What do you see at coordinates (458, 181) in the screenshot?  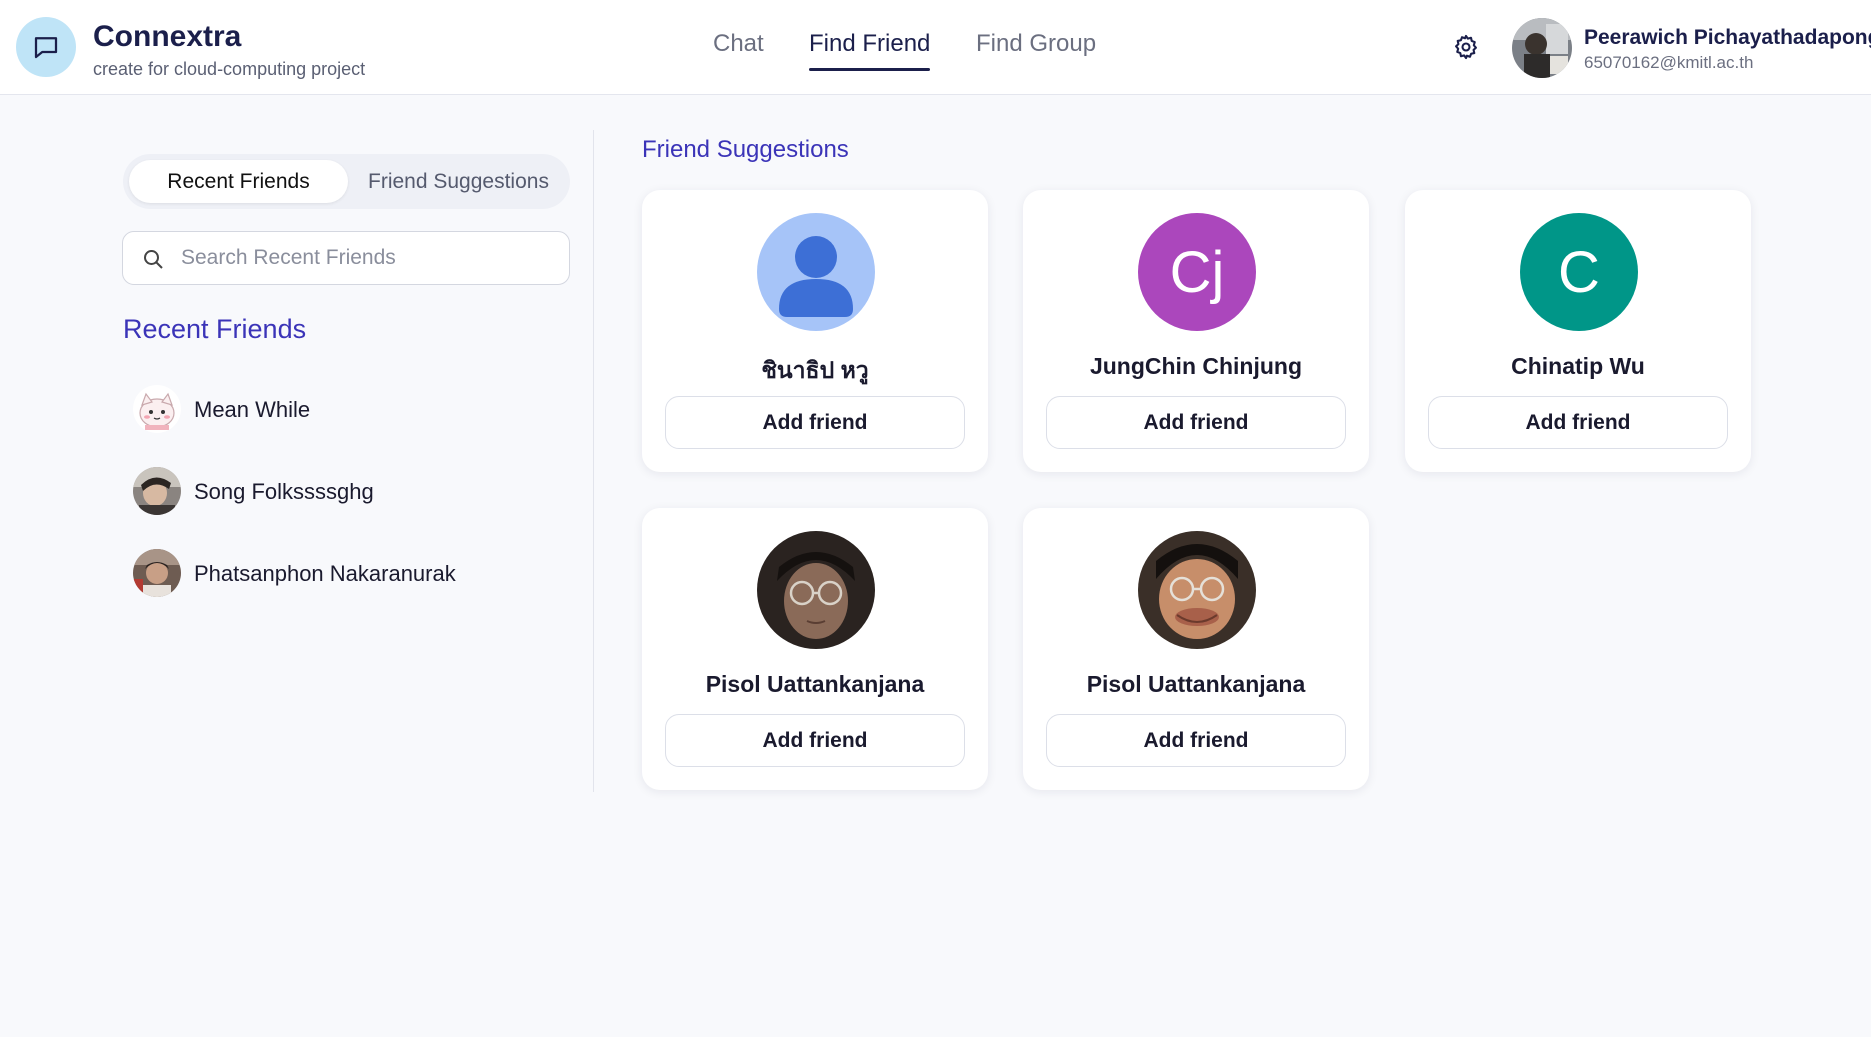 I see `tab-friend-suggestions: Friend Suggestions` at bounding box center [458, 181].